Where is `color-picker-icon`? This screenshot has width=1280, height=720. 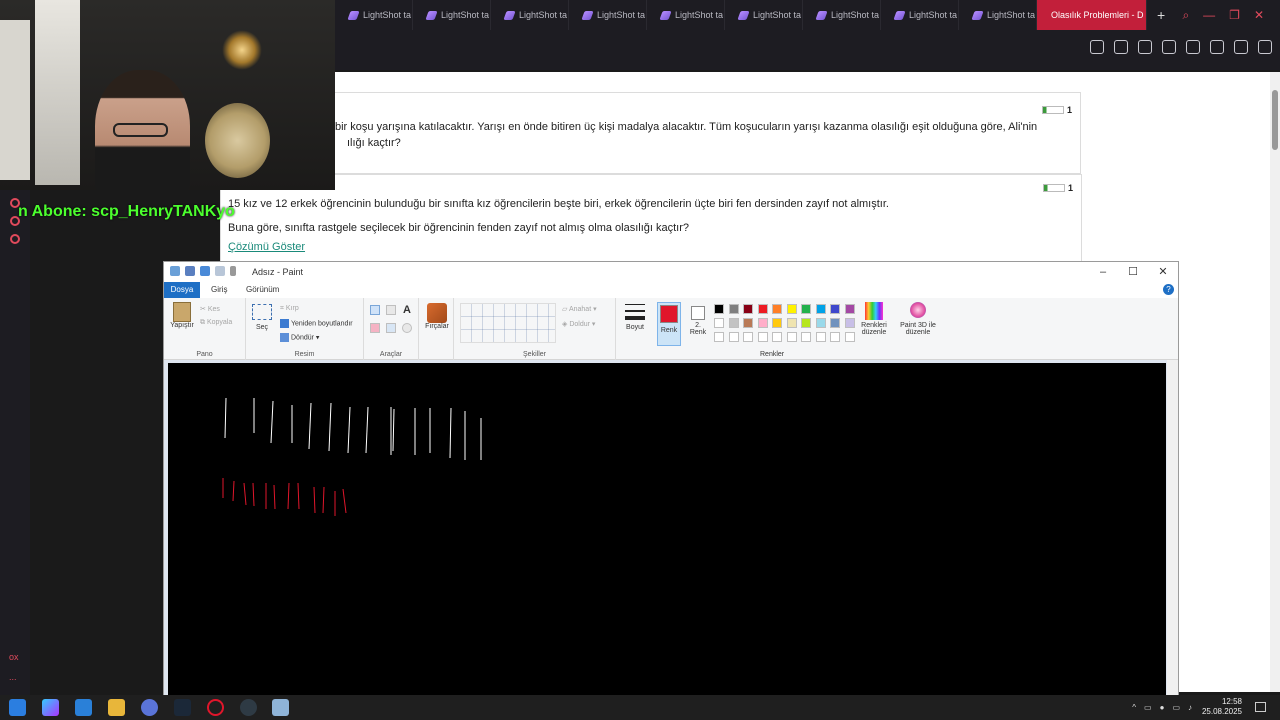 color-picker-icon is located at coordinates (391, 328).